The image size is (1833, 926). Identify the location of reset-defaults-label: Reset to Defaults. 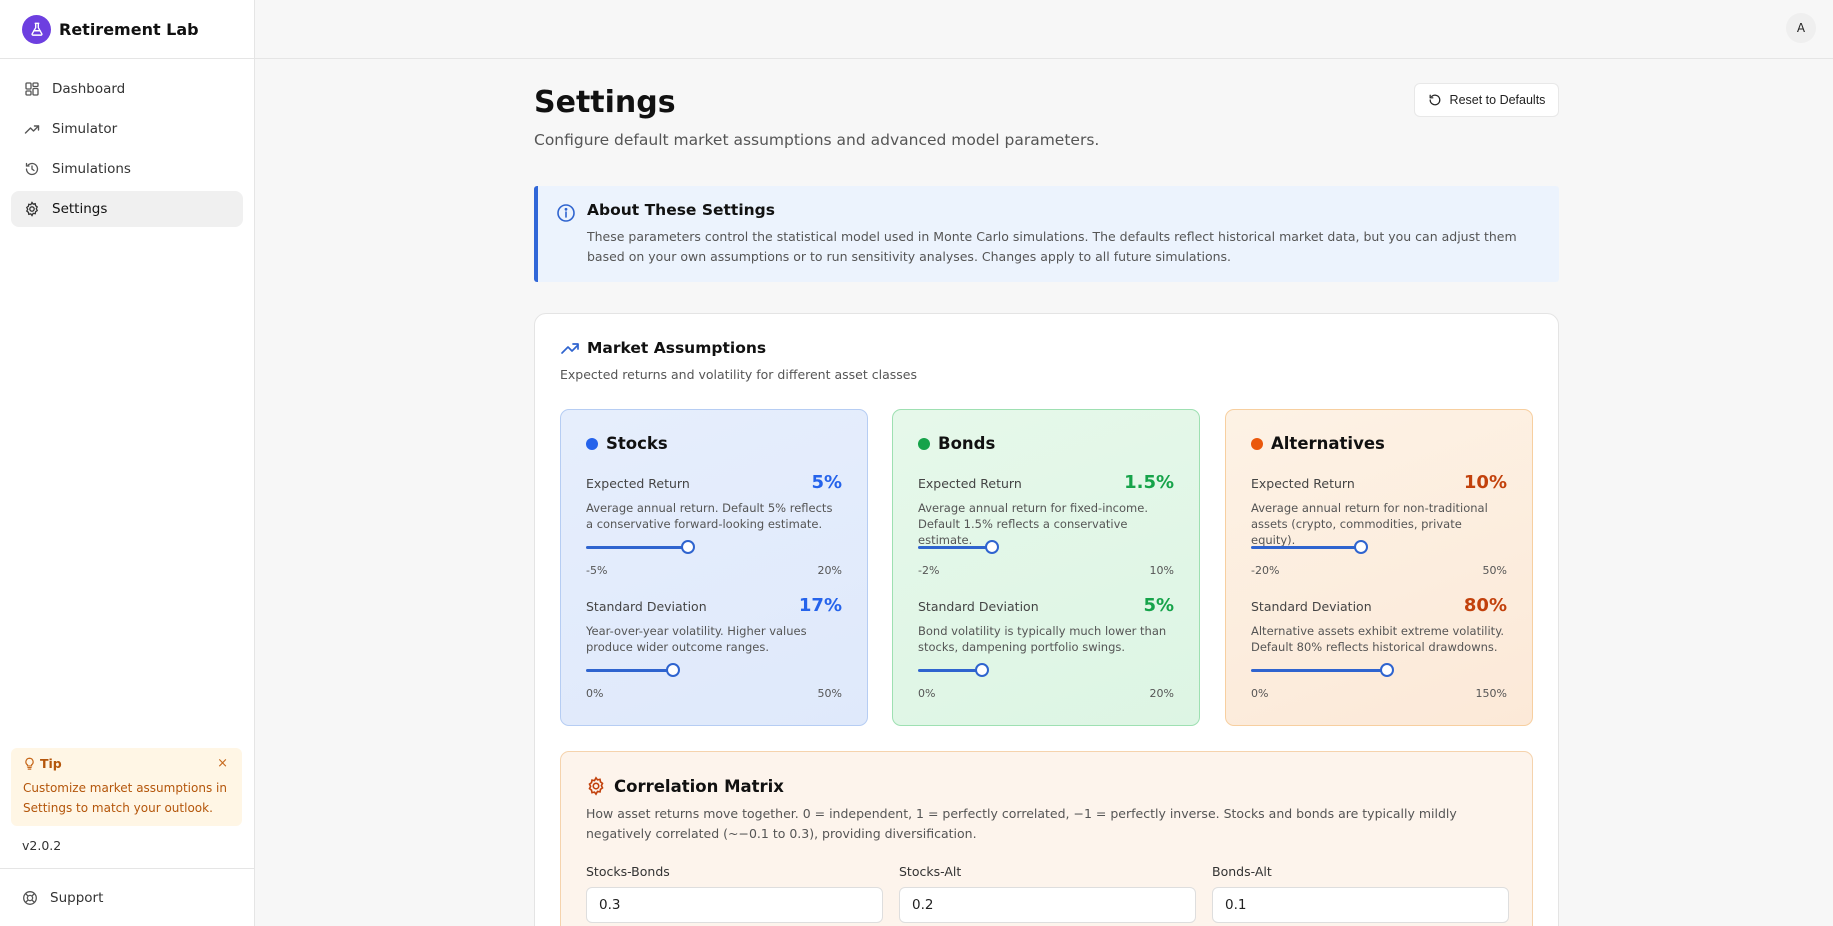
(1497, 100).